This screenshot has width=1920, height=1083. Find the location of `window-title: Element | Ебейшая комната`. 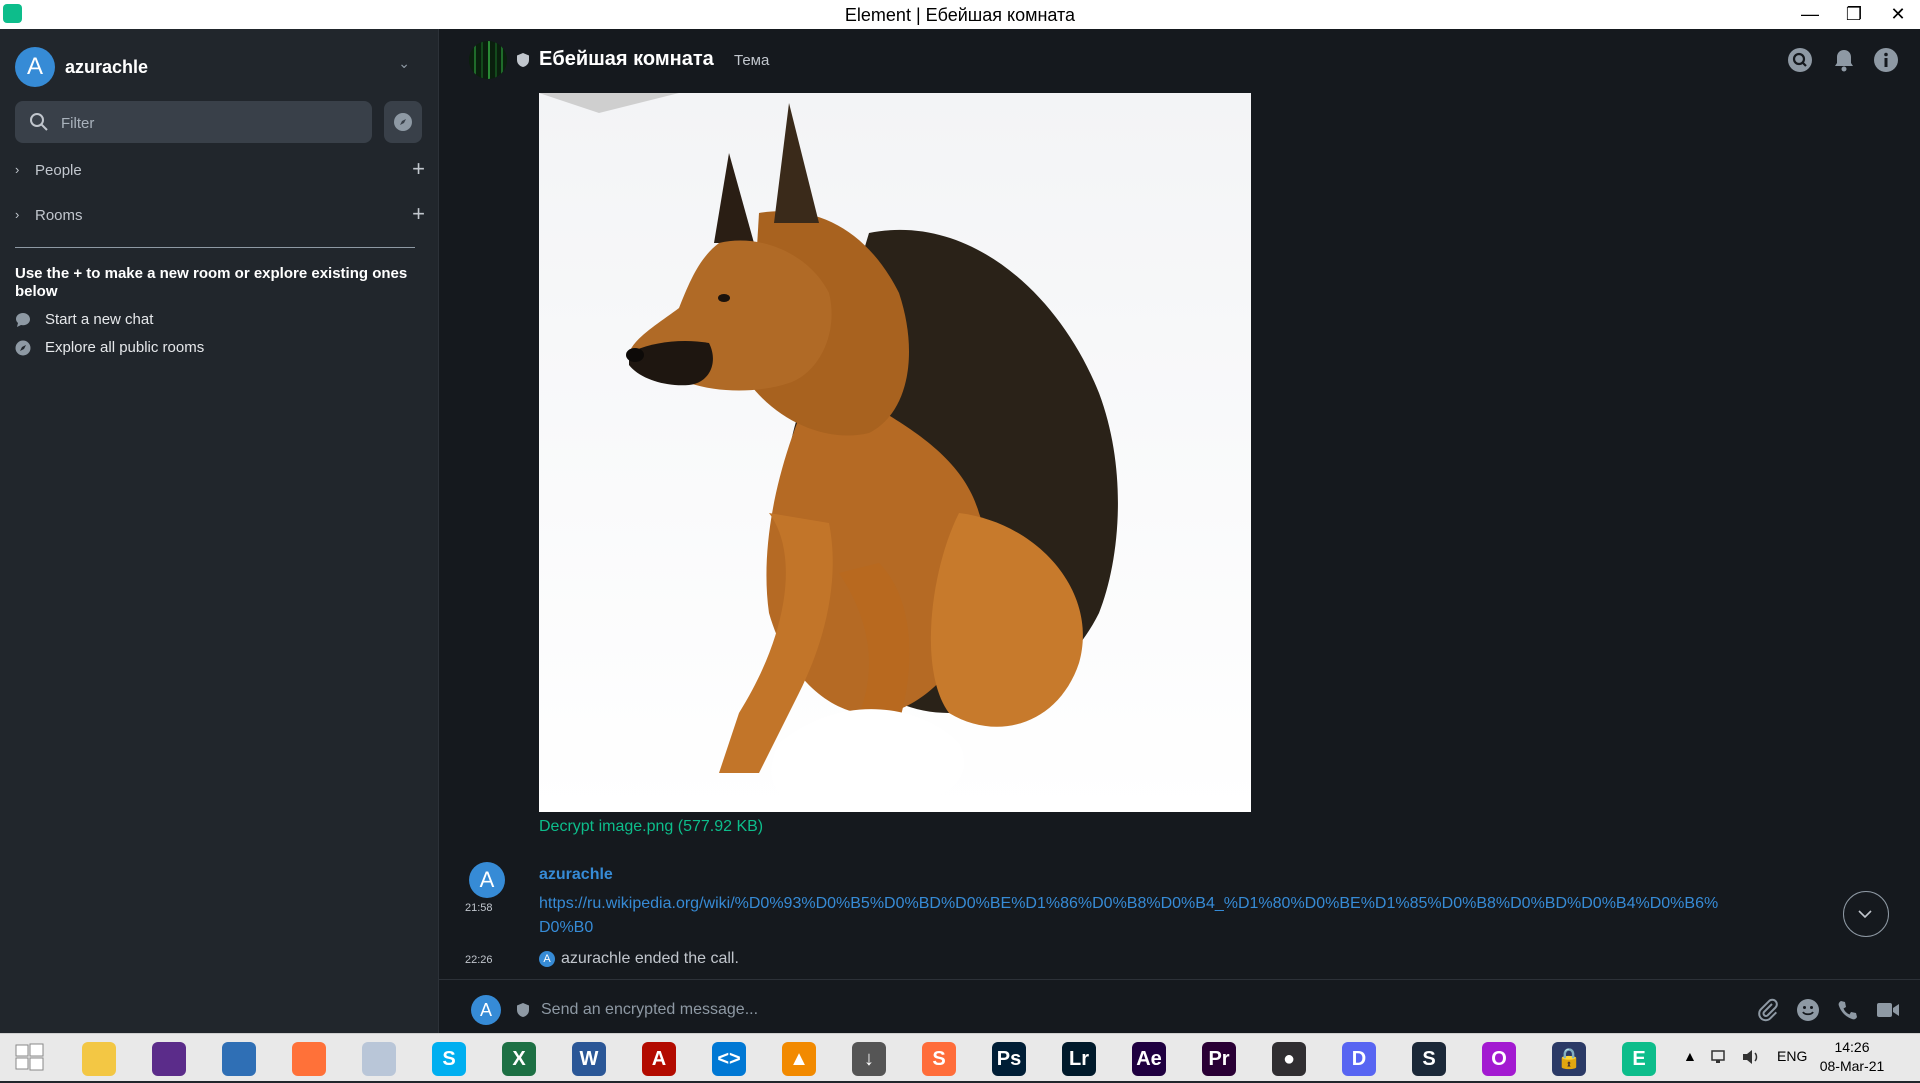

window-title: Element | Ебейшая комната is located at coordinates (960, 15).